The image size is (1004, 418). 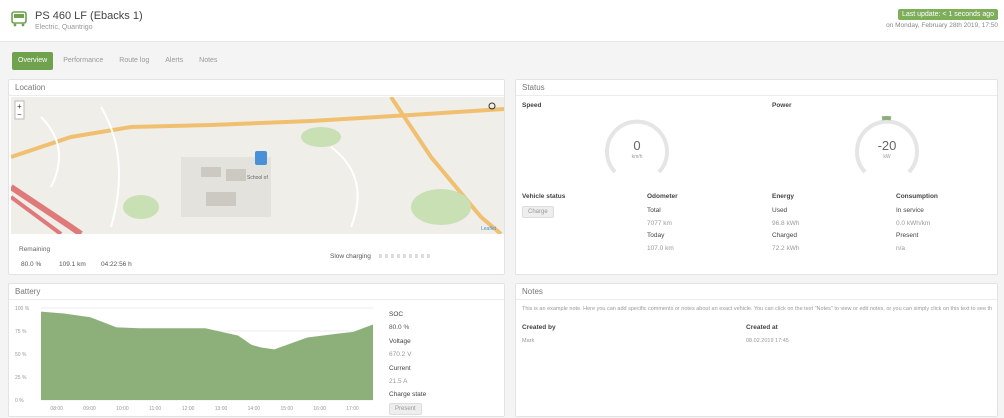 What do you see at coordinates (31, 264) in the screenshot?
I see `remaining-soc: 80.0 %` at bounding box center [31, 264].